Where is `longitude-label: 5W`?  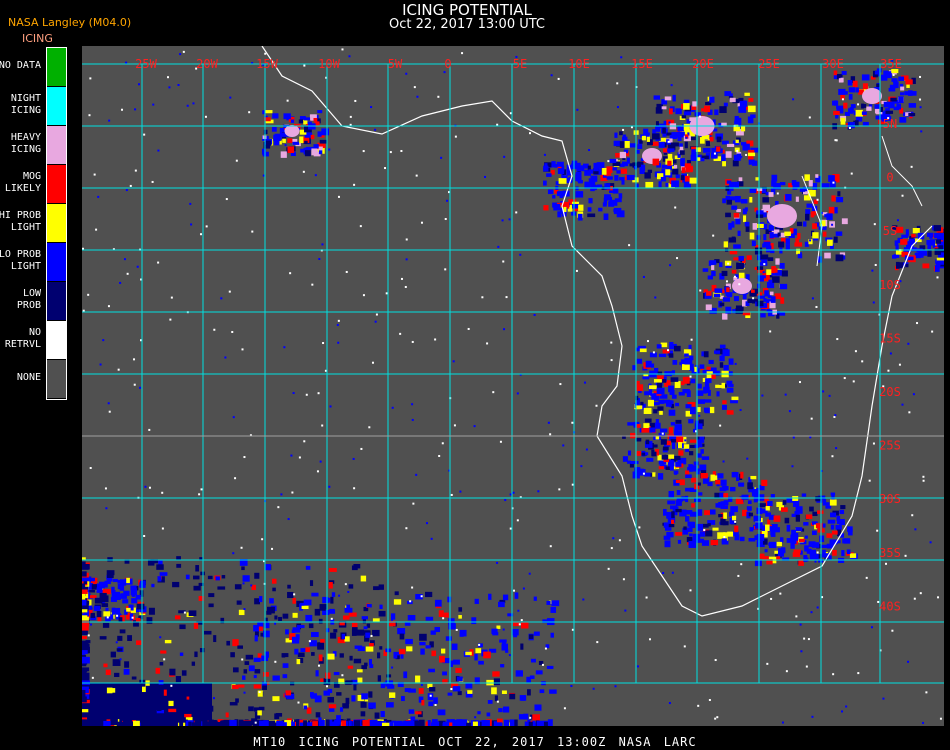
longitude-label: 5W is located at coordinates (395, 64).